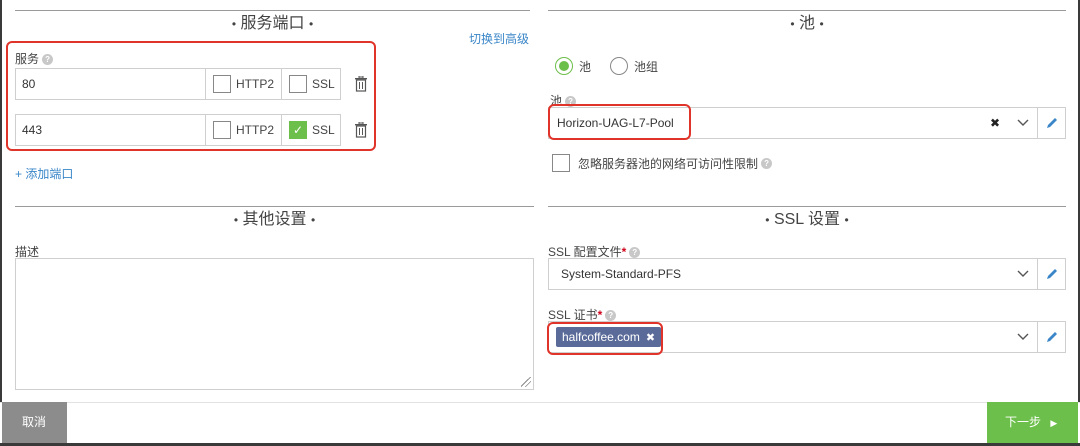 The height and width of the screenshot is (446, 1080). I want to click on ssl-cert-label-text: SSL 证书, so click(573, 315).